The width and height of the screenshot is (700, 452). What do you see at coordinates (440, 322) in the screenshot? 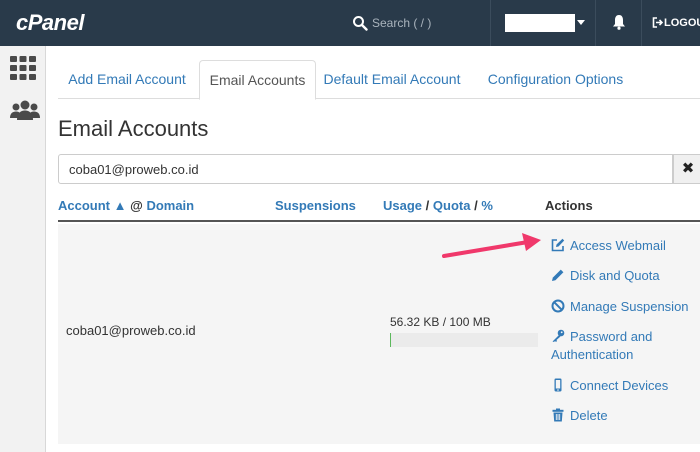
I see `usage-text: 56.32 KB / 100 MB` at bounding box center [440, 322].